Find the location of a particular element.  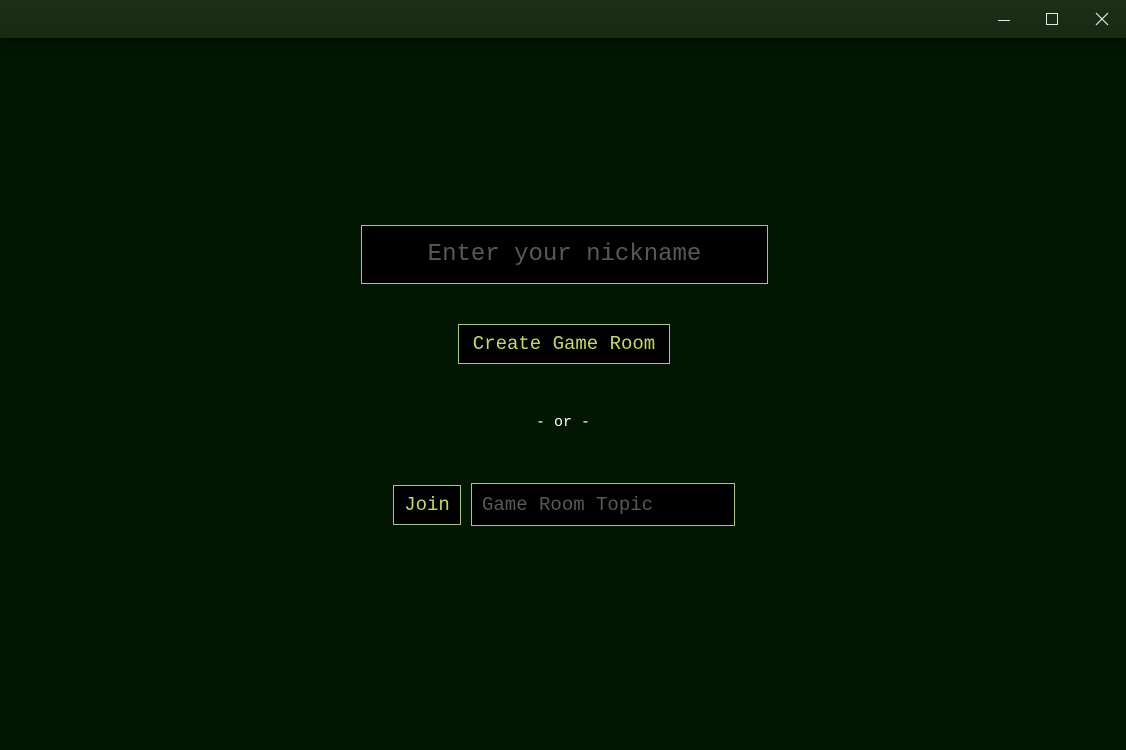

minimize-icon is located at coordinates (1004, 20).